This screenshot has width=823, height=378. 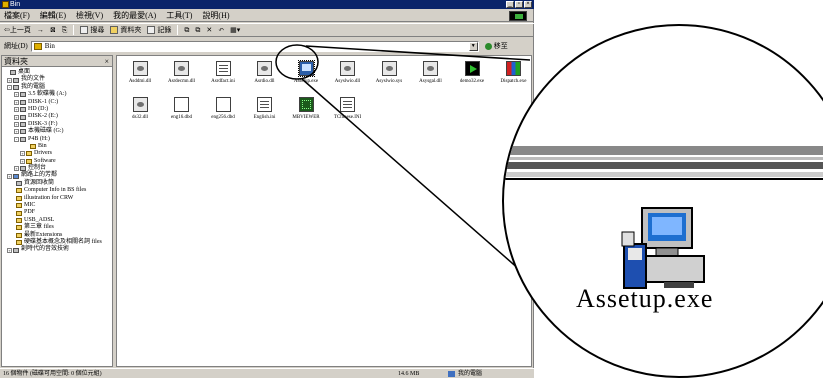 What do you see at coordinates (57, 198) in the screenshot?
I see `tree-item: illustration for CRW` at bounding box center [57, 198].